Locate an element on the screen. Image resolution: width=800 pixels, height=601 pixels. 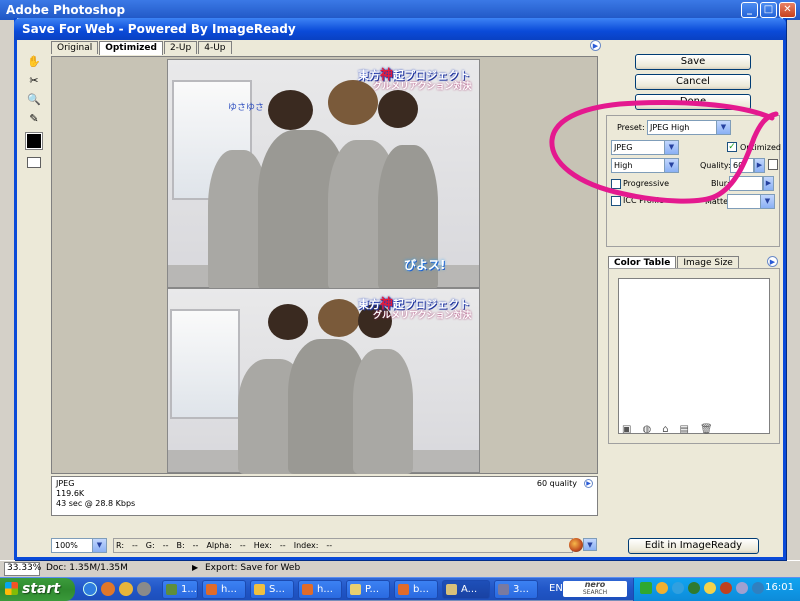
optimized-checkbox: ✓ is located at coordinates (732, 147).